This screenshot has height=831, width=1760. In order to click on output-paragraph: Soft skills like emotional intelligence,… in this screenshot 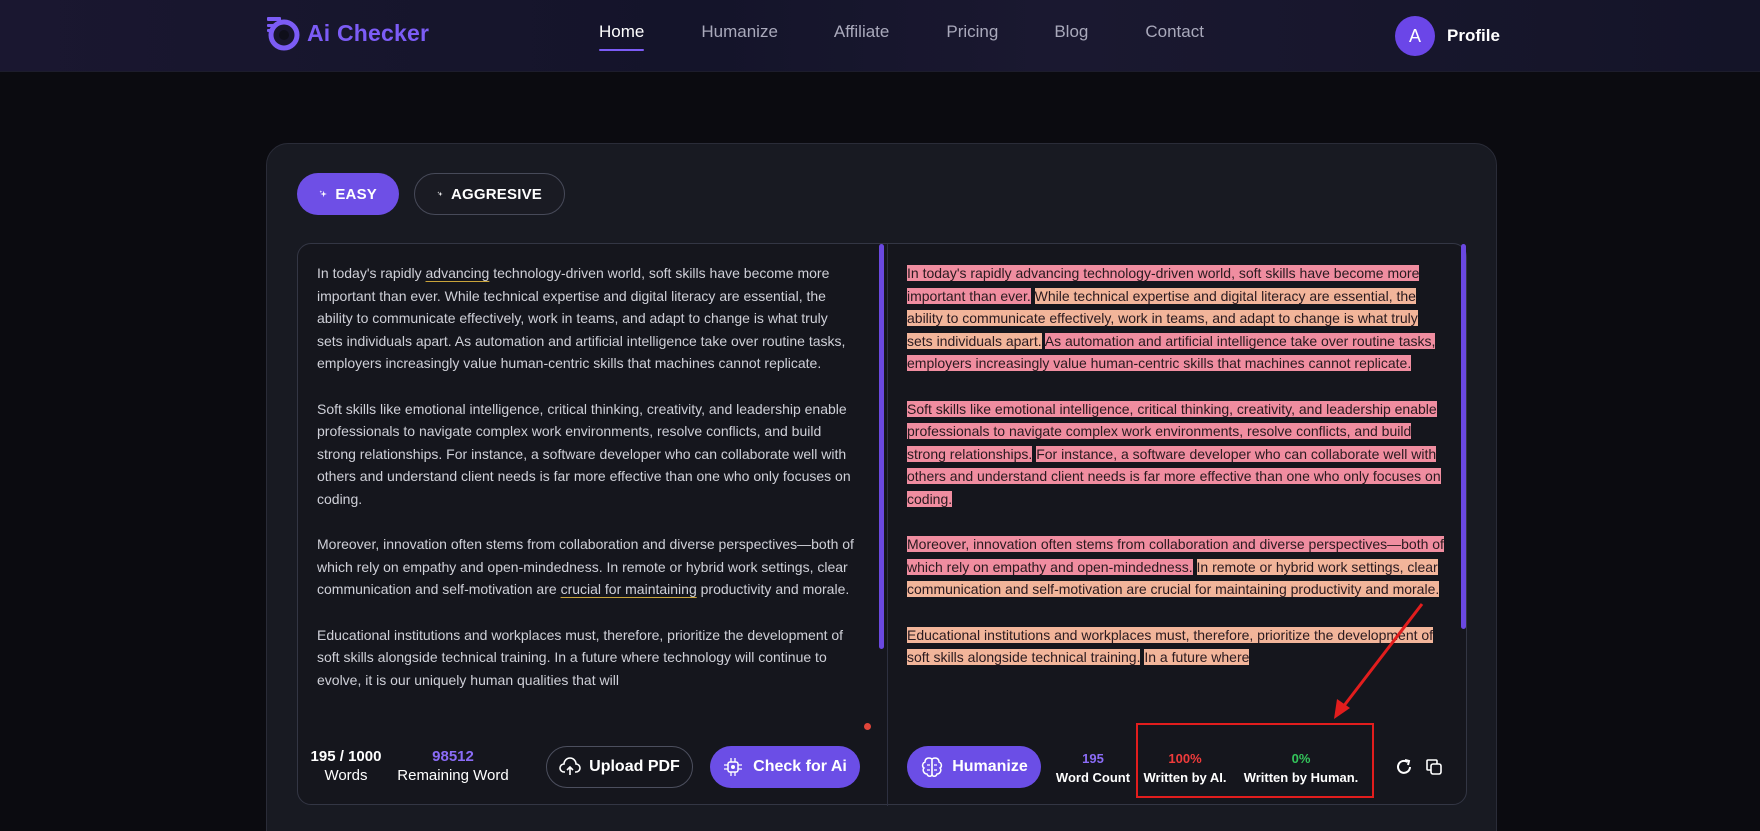, I will do `click(1177, 454)`.